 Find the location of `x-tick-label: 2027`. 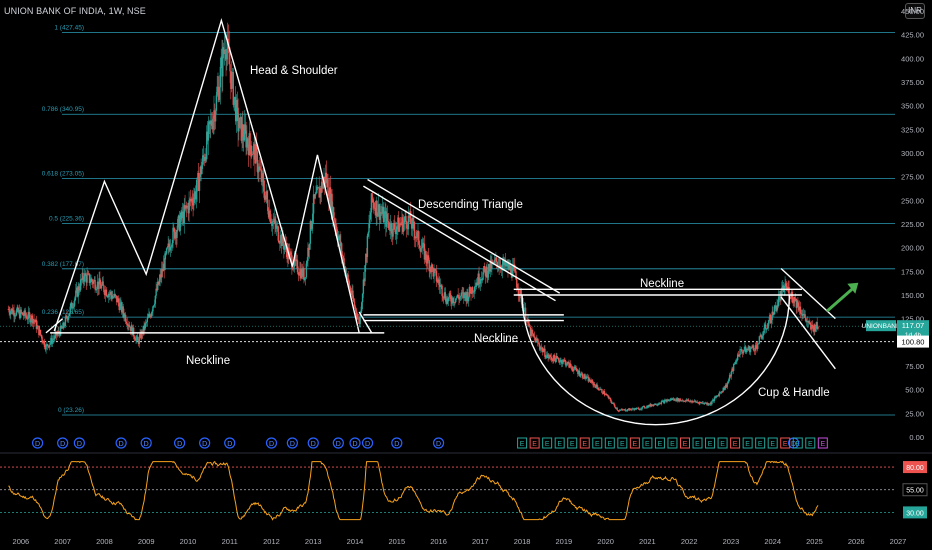

x-tick-label: 2027 is located at coordinates (898, 541).